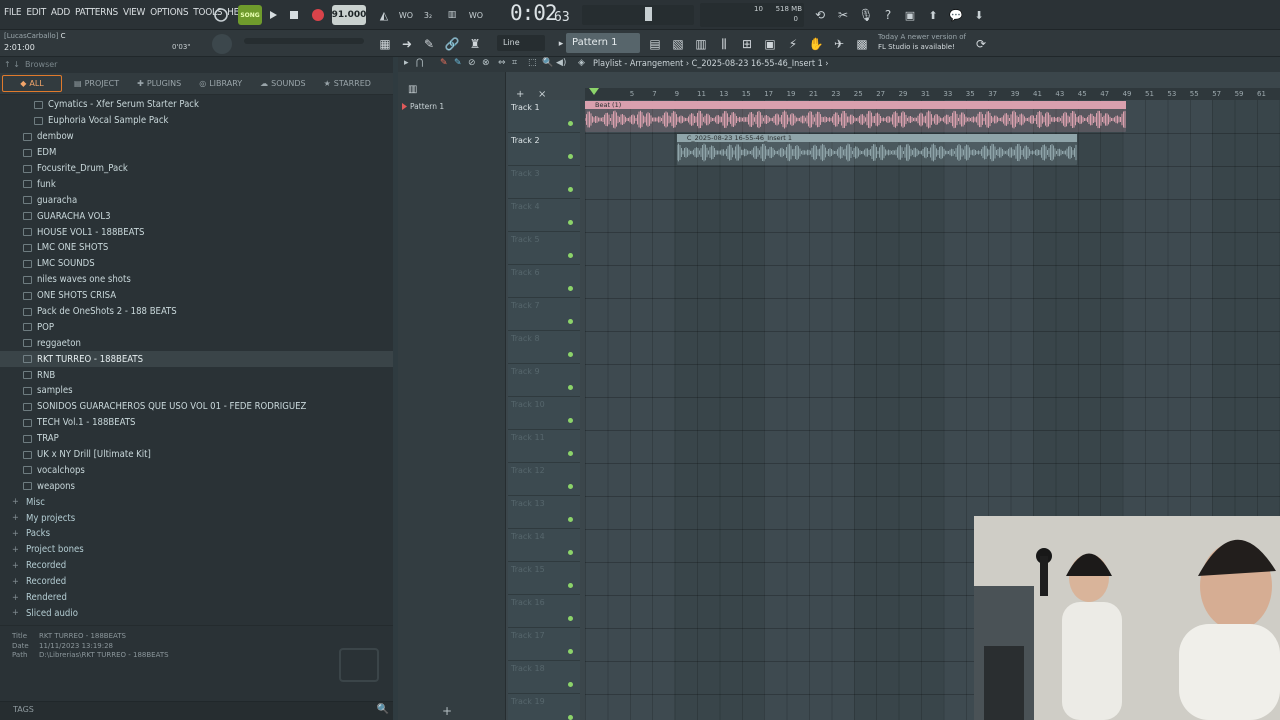 Image resolution: width=1280 pixels, height=720 pixels. Describe the element at coordinates (196, 200) in the screenshot. I see `browser-item: guaracha` at that location.